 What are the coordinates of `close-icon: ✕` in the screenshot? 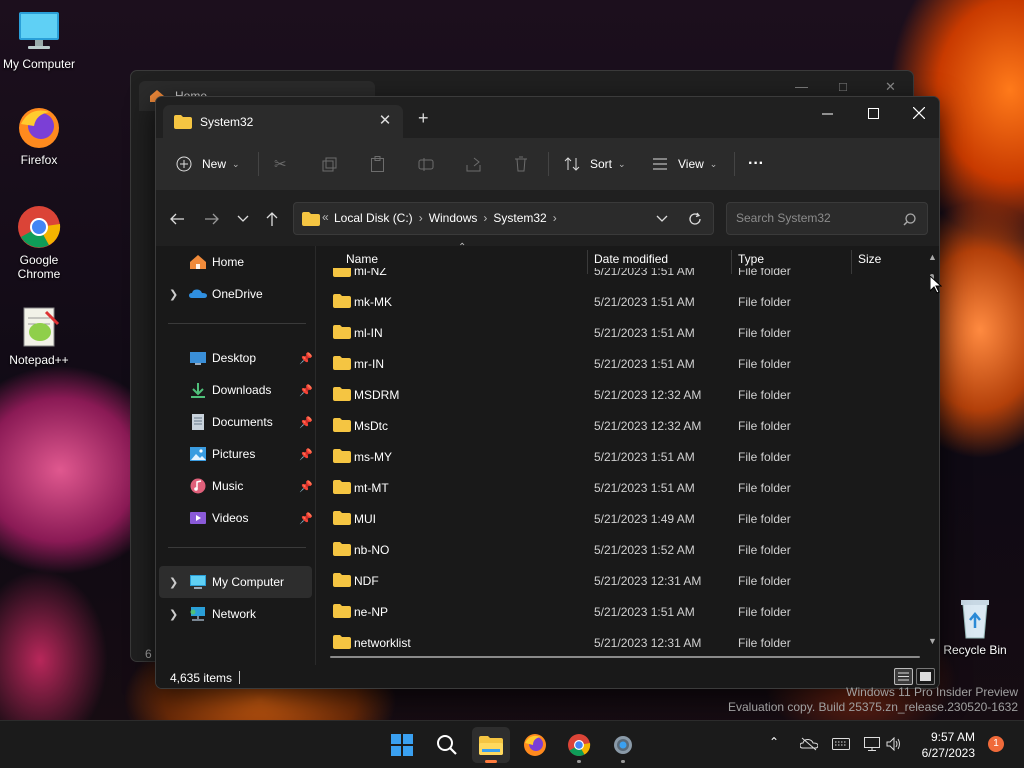 It's located at (890, 87).